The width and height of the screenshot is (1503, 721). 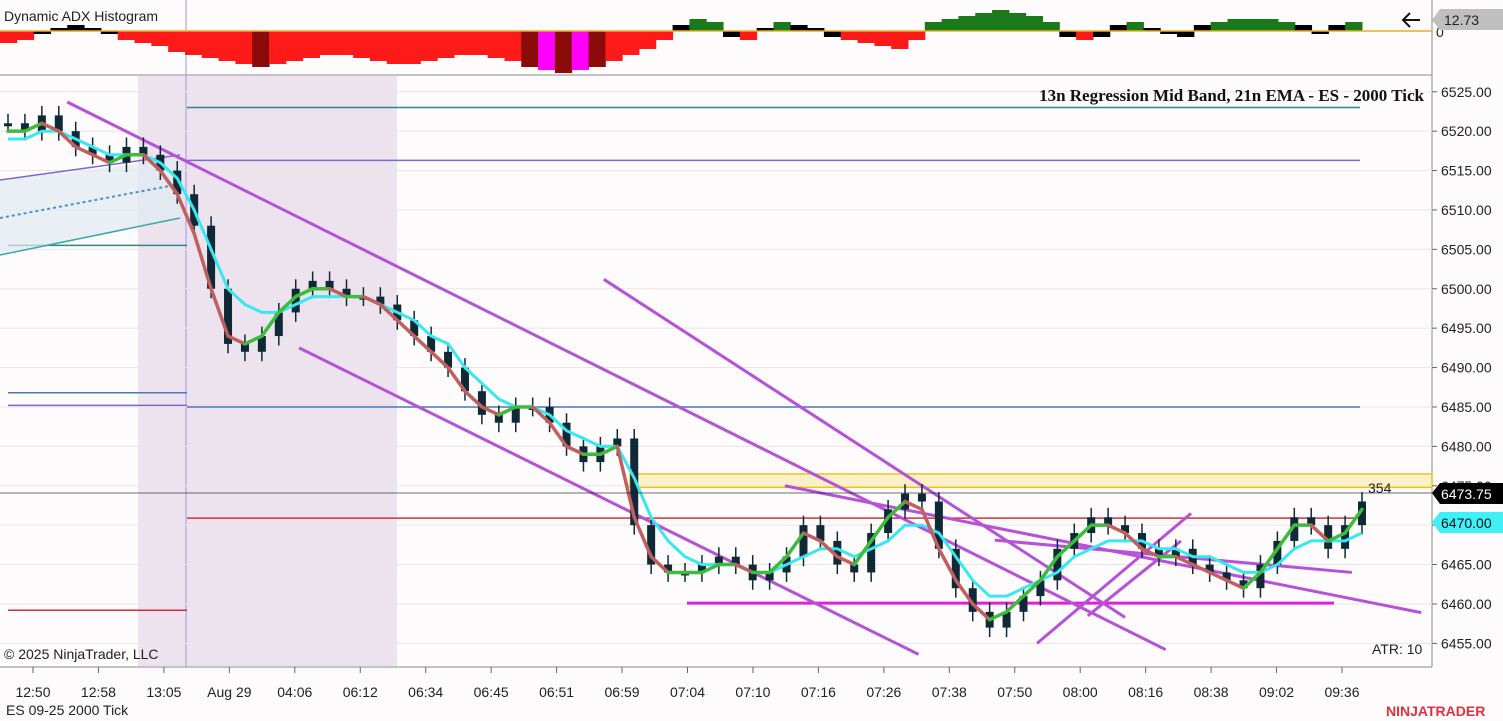 I want to click on x-tick-label: 07:38, so click(x=949, y=692).